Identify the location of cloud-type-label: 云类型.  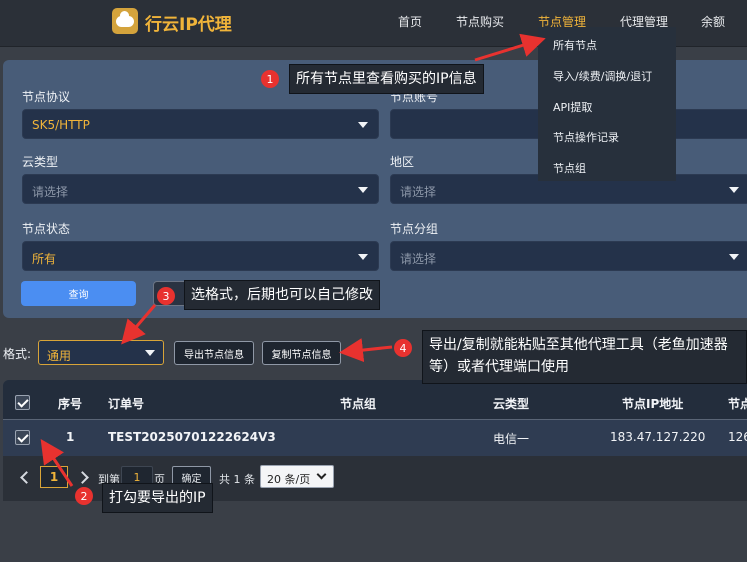
(40, 162).